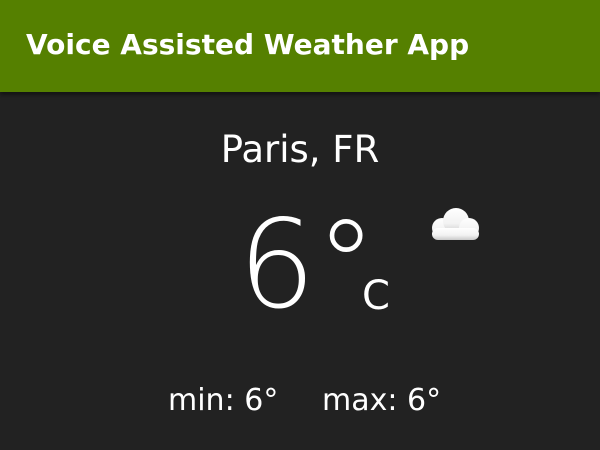 This screenshot has height=450, width=600. Describe the element at coordinates (424, 400) in the screenshot. I see `max-value: 6°` at that location.